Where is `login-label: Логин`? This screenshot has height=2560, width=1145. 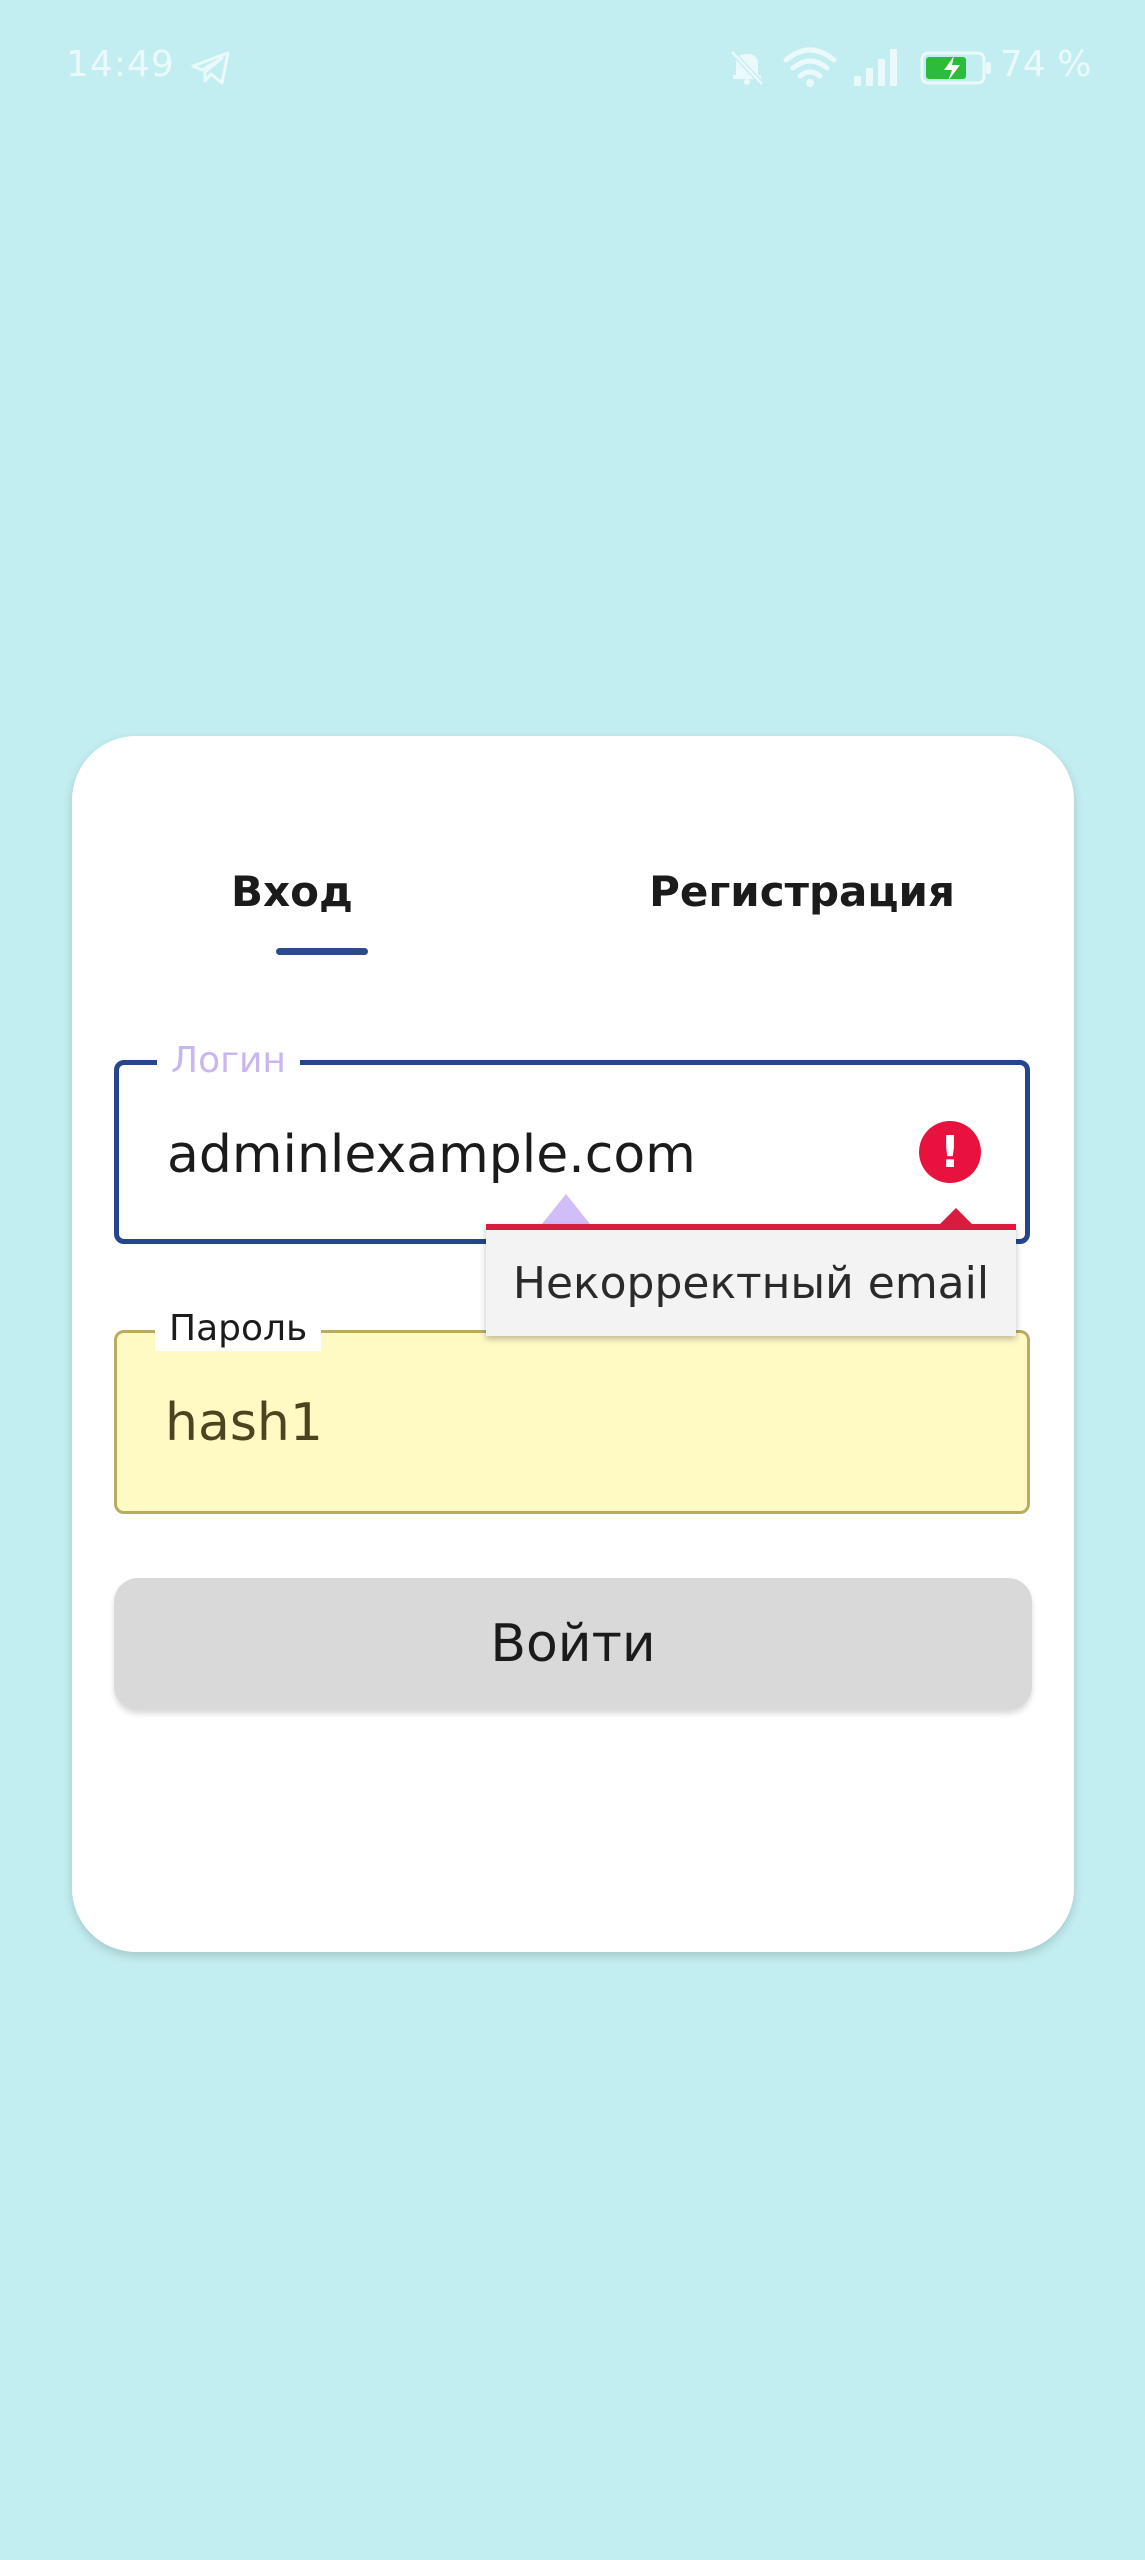 login-label: Логин is located at coordinates (228, 1061).